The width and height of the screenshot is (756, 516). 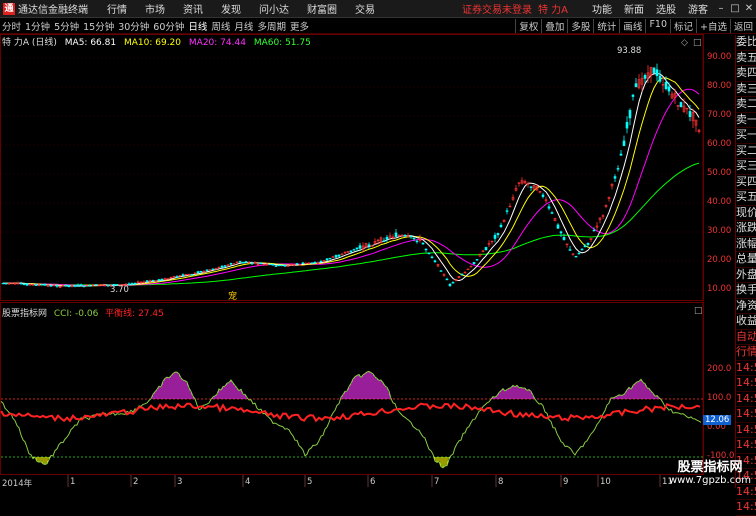 What do you see at coordinates (746, 74) in the screenshot?
I see `sidebar-item: 卖四` at bounding box center [746, 74].